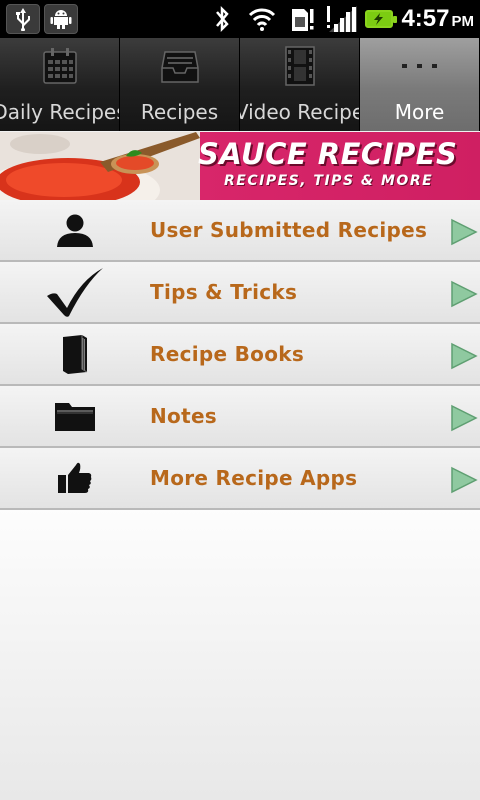 This screenshot has height=800, width=480. I want to click on battery-charging-icon, so click(381, 19).